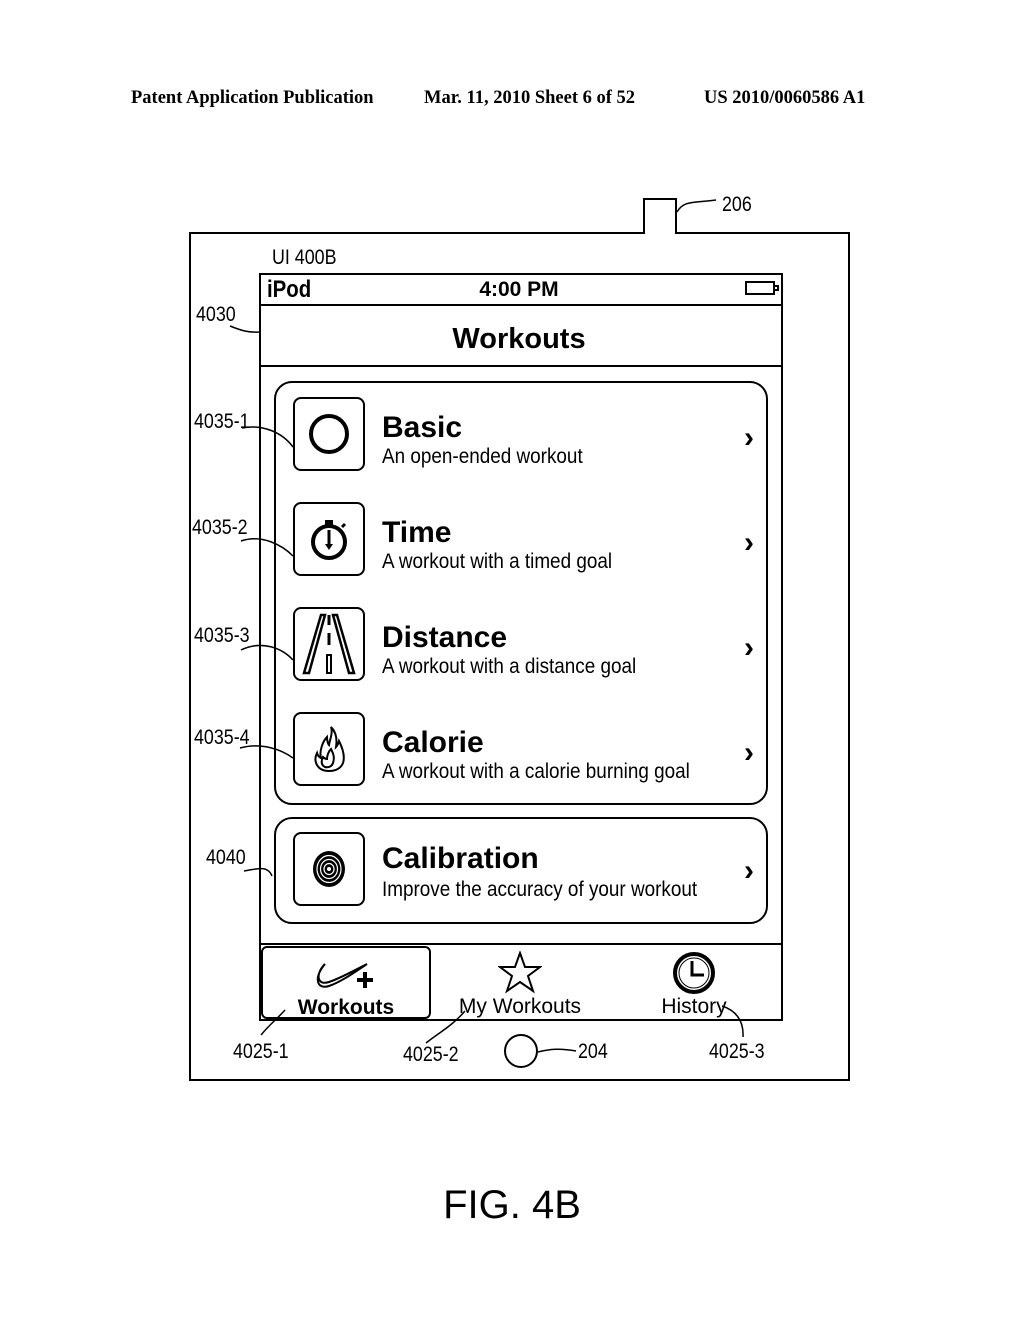  Describe the element at coordinates (521, 547) in the screenshot. I see `list-item-time: Time A workout with a timed goal ›` at that location.